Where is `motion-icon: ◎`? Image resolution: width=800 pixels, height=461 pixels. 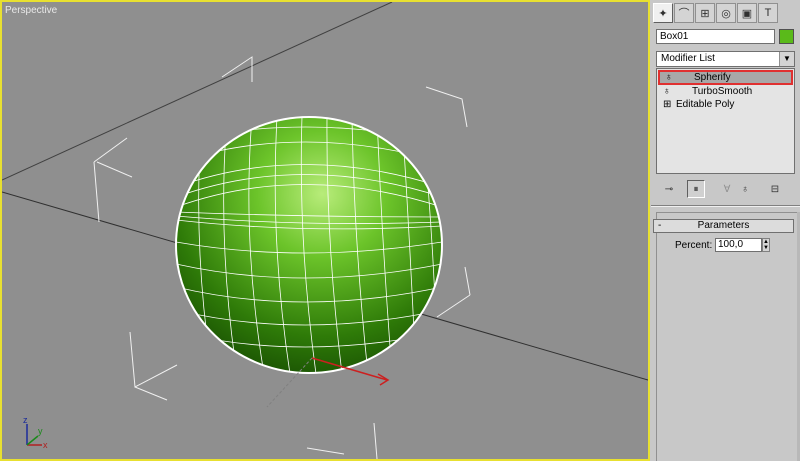
motion-icon: ◎ is located at coordinates (726, 13).